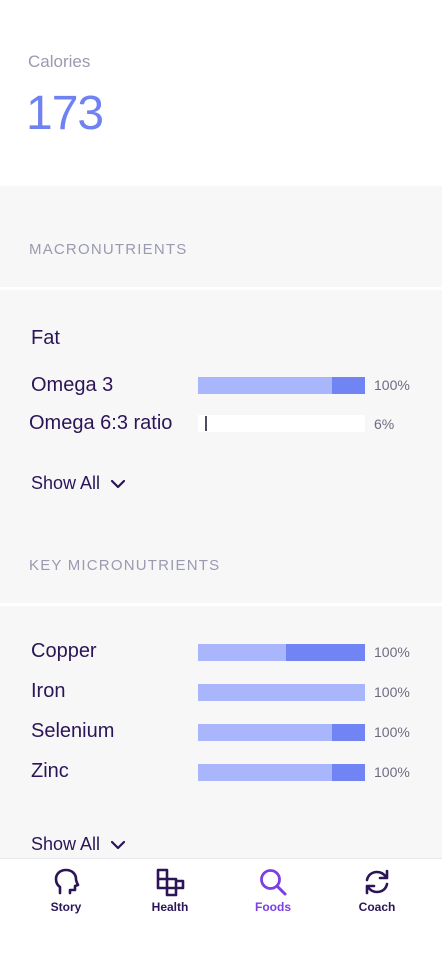  What do you see at coordinates (108, 249) in the screenshot?
I see `macronutrients-header: MACRONUTRIENTS` at bounding box center [108, 249].